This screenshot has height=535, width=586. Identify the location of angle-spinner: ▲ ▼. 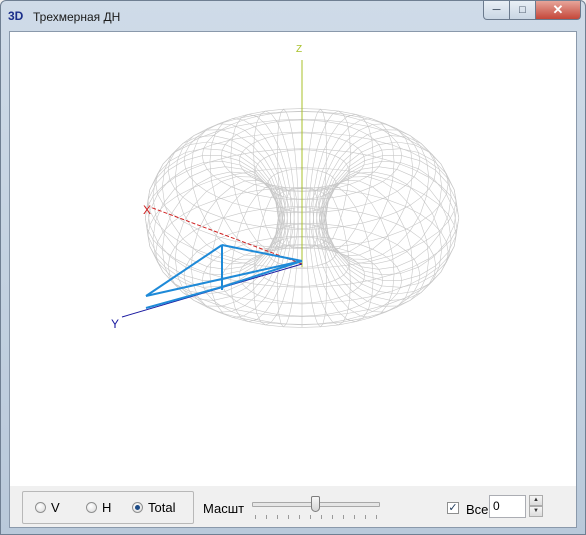
(536, 506).